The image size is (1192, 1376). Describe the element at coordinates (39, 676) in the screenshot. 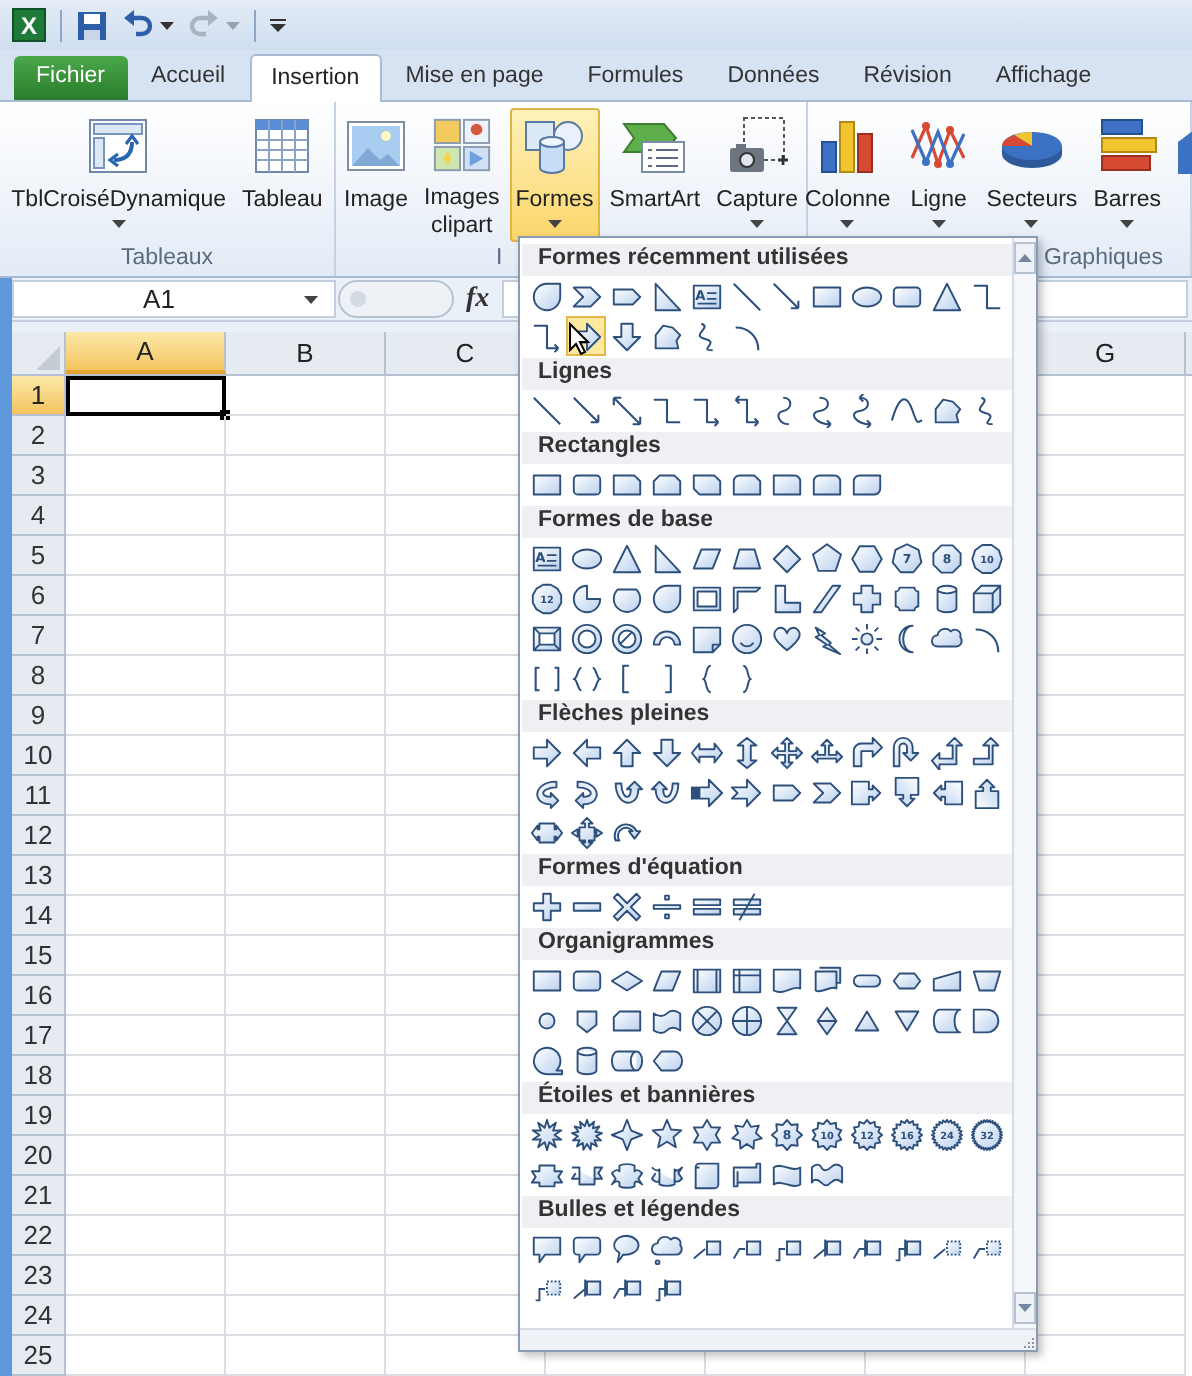

I see `row-header: 8` at that location.